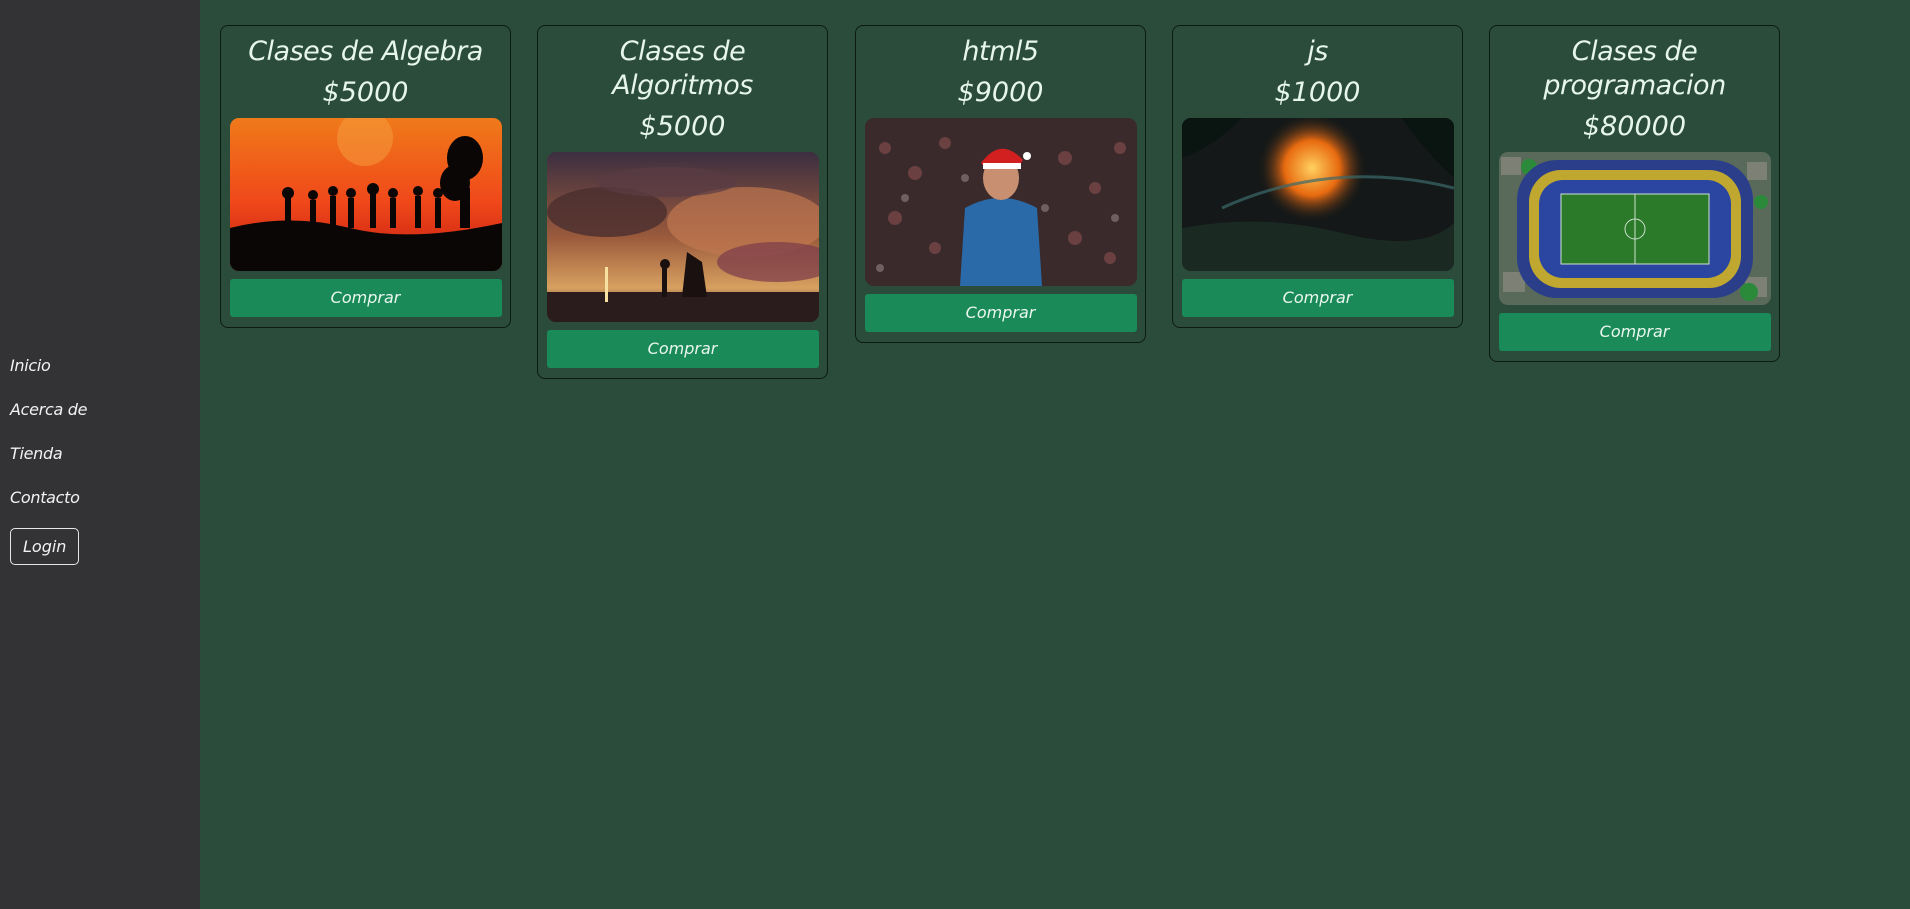 This screenshot has width=1910, height=909. I want to click on sidebar-nav: Inicio Acerca de Tienda Contacto Login, so click(48, 459).